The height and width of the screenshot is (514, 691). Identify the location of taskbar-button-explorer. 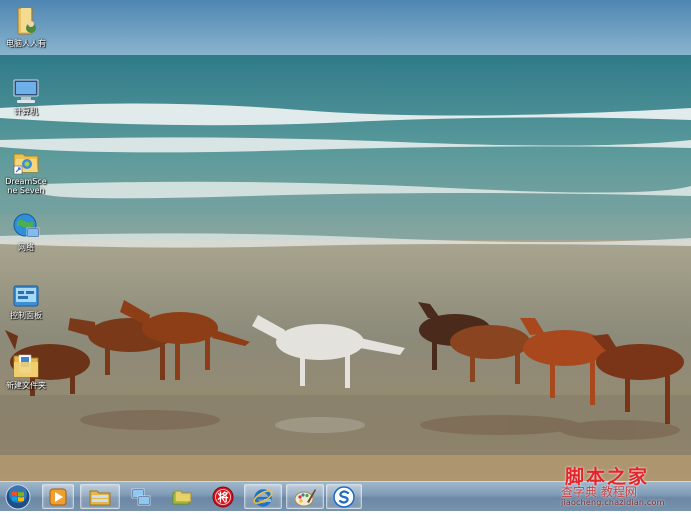
(100, 496).